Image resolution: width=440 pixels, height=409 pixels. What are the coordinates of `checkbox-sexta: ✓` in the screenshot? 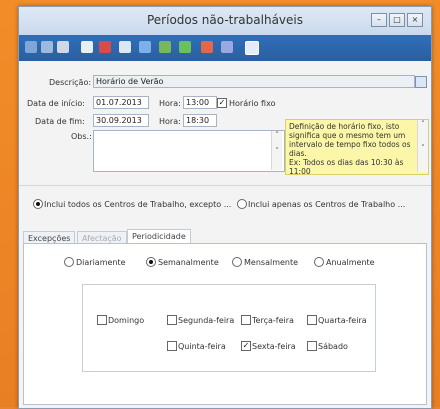 It's located at (246, 346).